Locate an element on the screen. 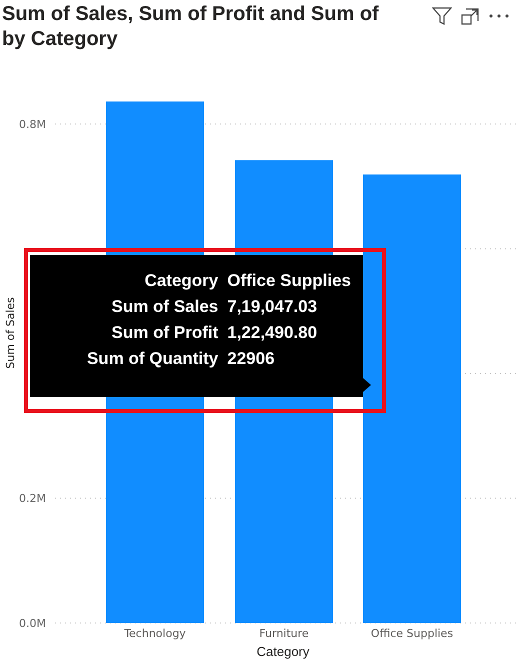 Image resolution: width=518 pixels, height=663 pixels. y-axis-title: Sum of Sales is located at coordinates (10, 333).